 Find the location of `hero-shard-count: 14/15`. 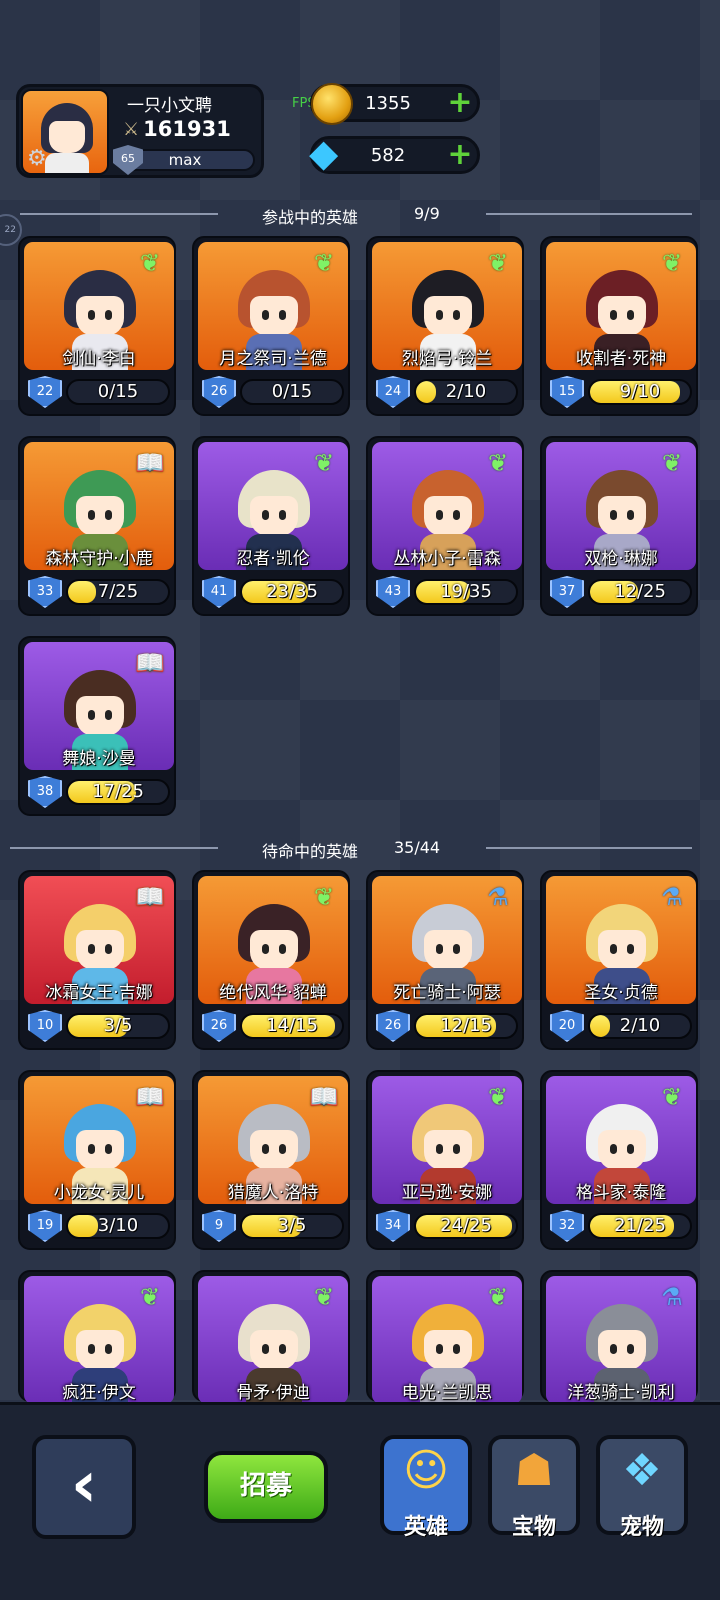

hero-shard-count: 14/15 is located at coordinates (292, 1025).